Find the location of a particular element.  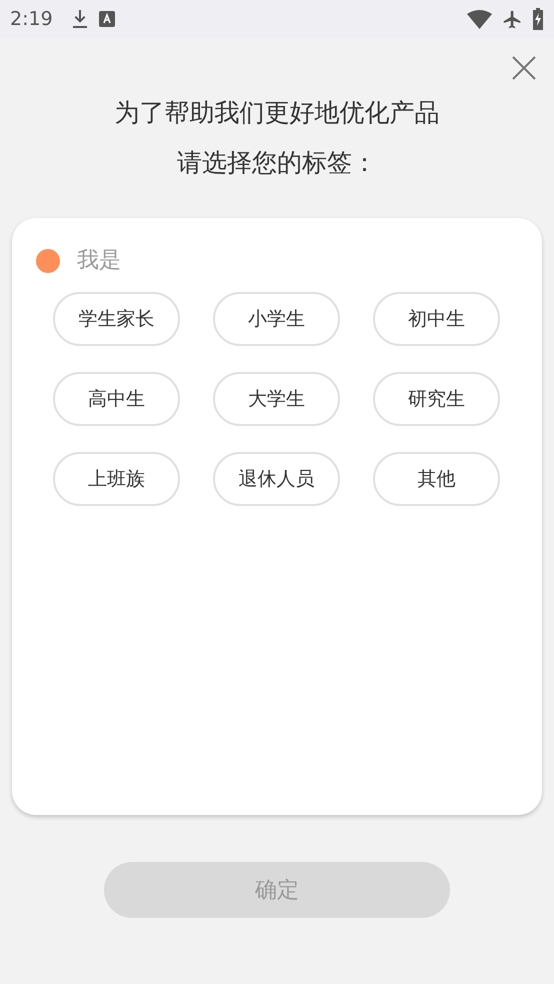

tag-chip: 初中生 is located at coordinates (436, 319).